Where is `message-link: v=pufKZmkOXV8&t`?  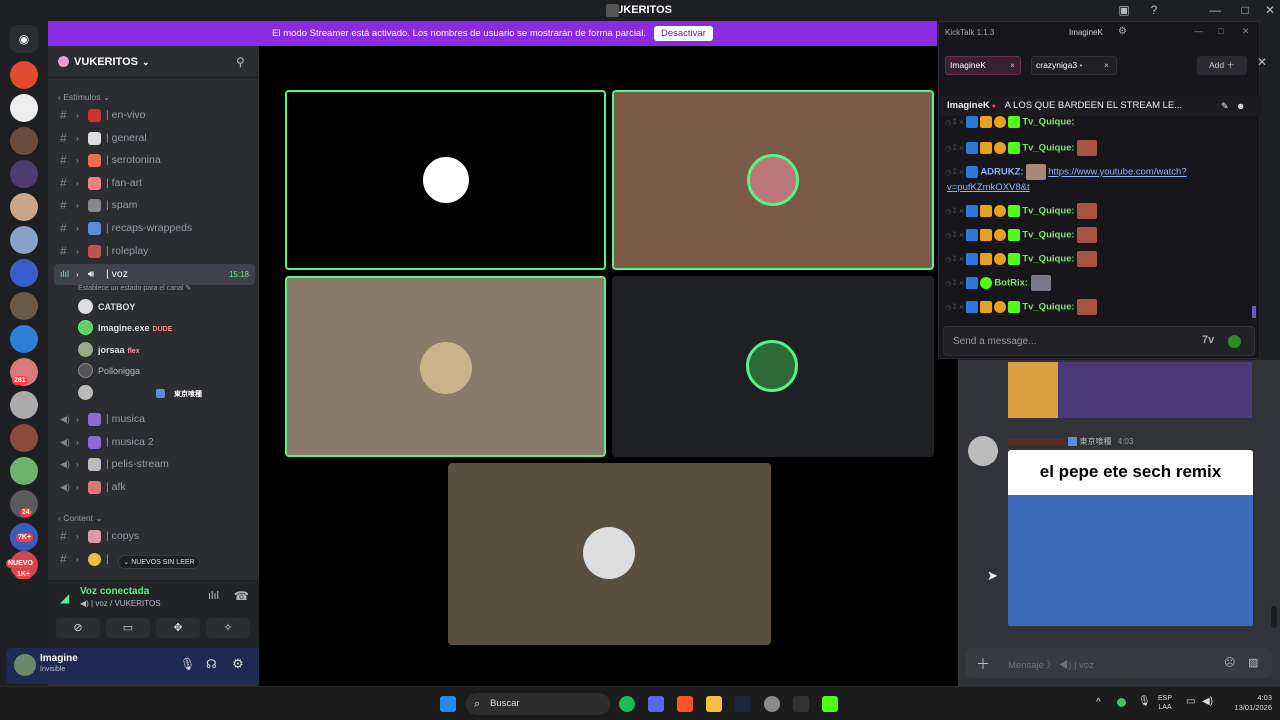
message-link: v=pufKZmkOXV8&t is located at coordinates (988, 187).